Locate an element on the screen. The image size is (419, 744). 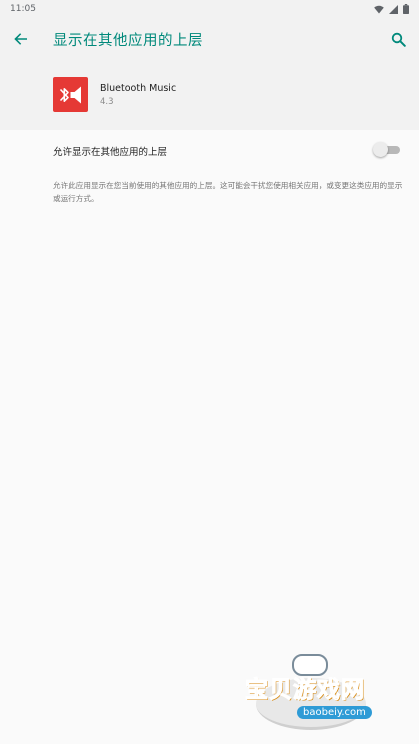
search-button is located at coordinates (398, 39).